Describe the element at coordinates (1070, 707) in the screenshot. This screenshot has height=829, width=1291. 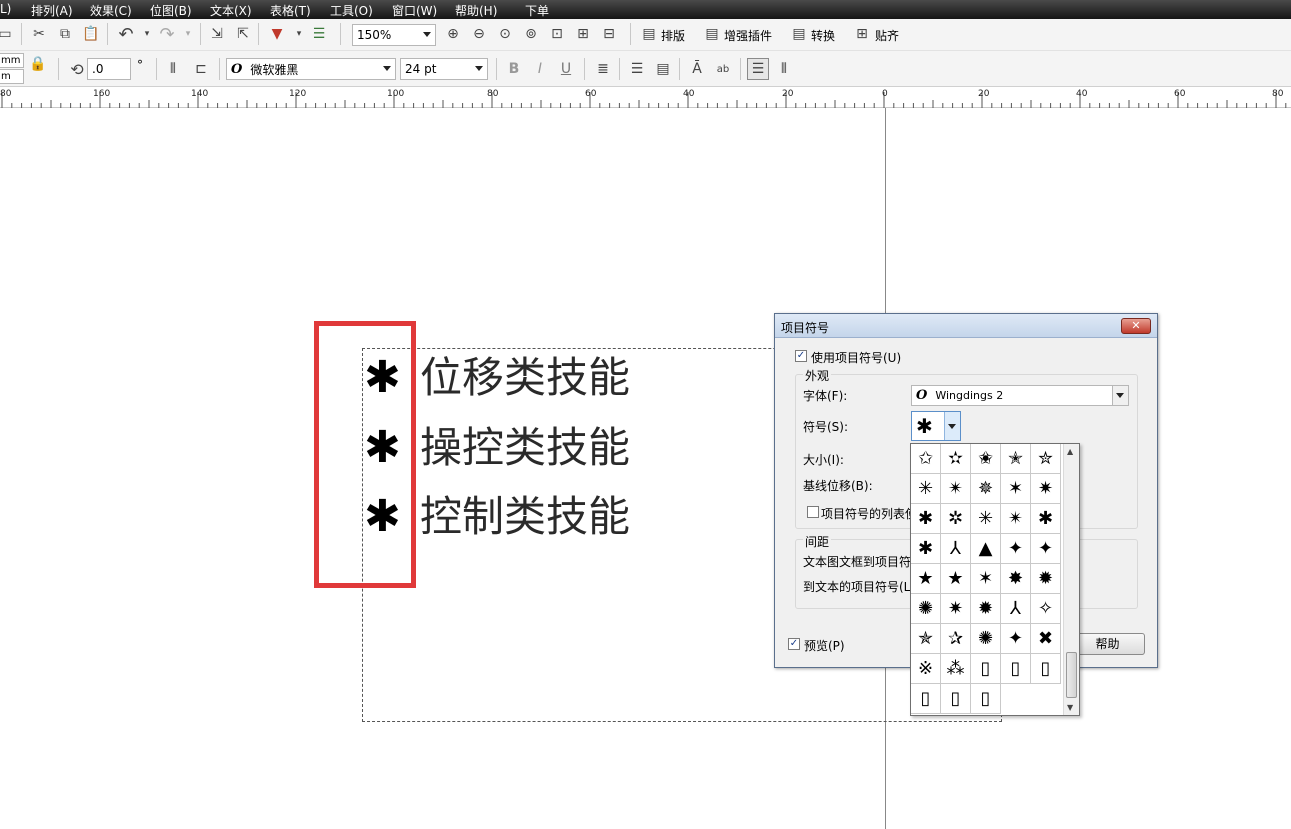
I see `scroll-down-icon: ▼` at that location.